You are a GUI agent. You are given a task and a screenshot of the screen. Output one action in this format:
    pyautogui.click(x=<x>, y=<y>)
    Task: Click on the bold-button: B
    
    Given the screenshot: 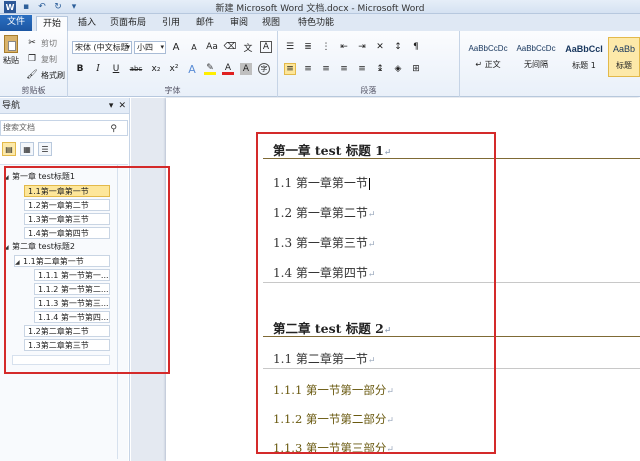 What is the action you would take?
    pyautogui.click(x=80, y=69)
    